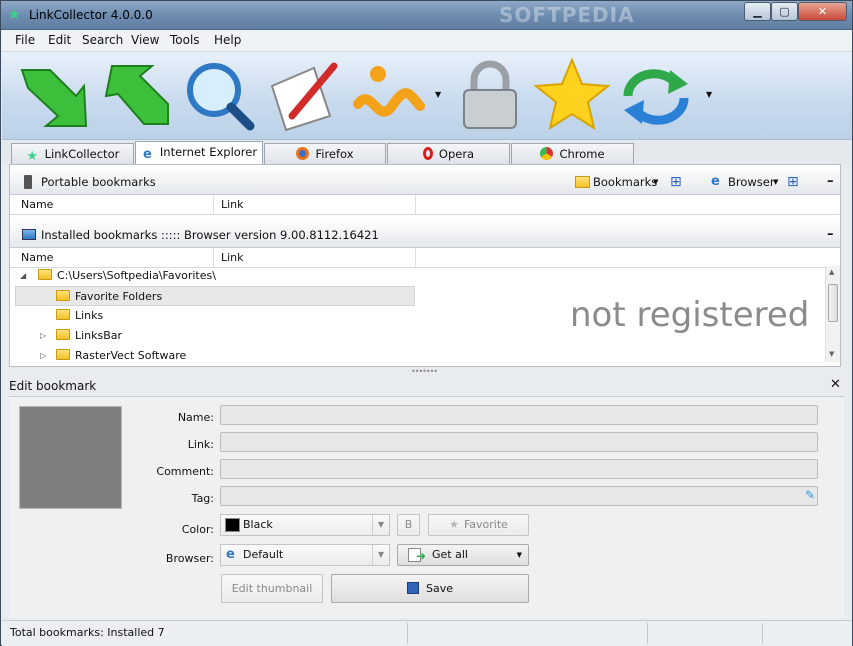 This screenshot has width=853, height=646. What do you see at coordinates (426, 15) in the screenshot?
I see `title-bar: ★ LinkCollector 4.0.0.0 SOFTPEDIA ▁ ▢ ✕` at bounding box center [426, 15].